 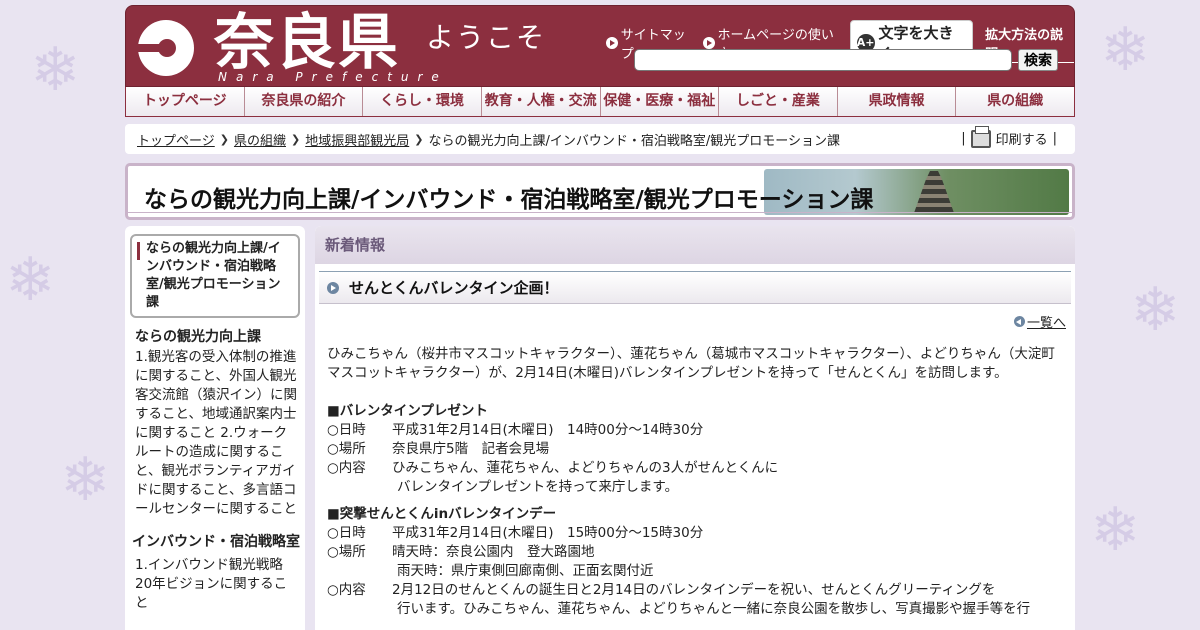 I want to click on breadcrumb-organization: 県の組織, so click(x=260, y=139).